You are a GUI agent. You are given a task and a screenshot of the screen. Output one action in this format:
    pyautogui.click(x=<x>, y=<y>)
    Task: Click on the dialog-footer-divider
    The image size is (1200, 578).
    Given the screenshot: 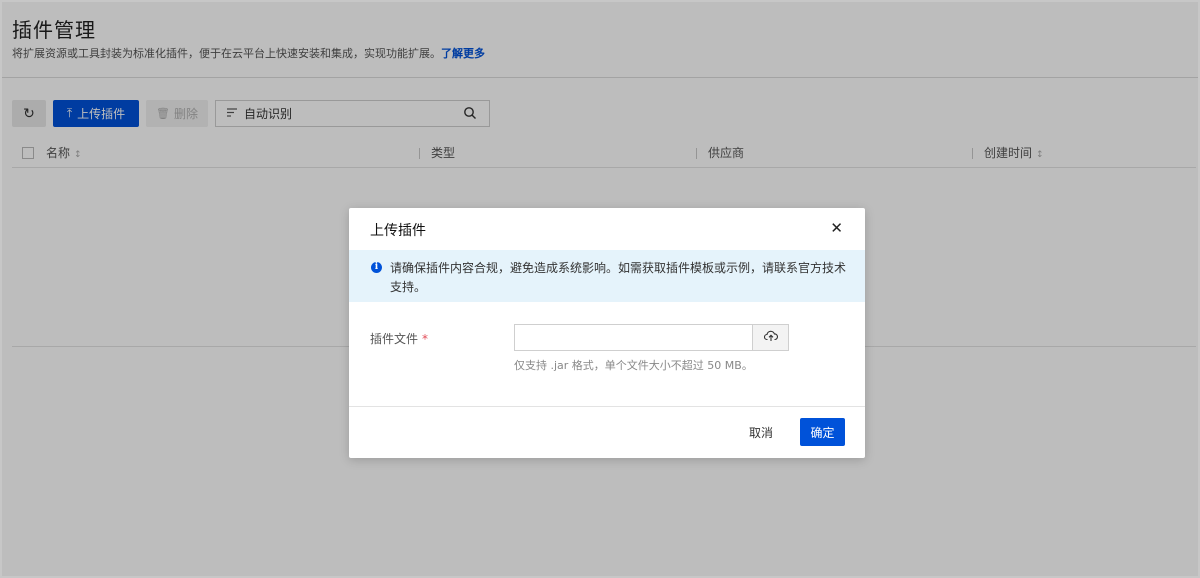 What is the action you would take?
    pyautogui.click(x=607, y=406)
    